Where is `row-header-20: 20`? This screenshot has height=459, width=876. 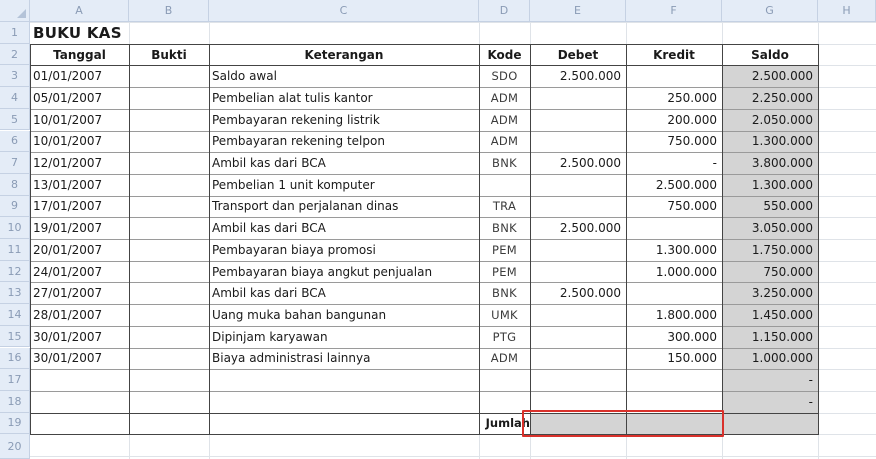 row-header-20: 20 is located at coordinates (15, 446).